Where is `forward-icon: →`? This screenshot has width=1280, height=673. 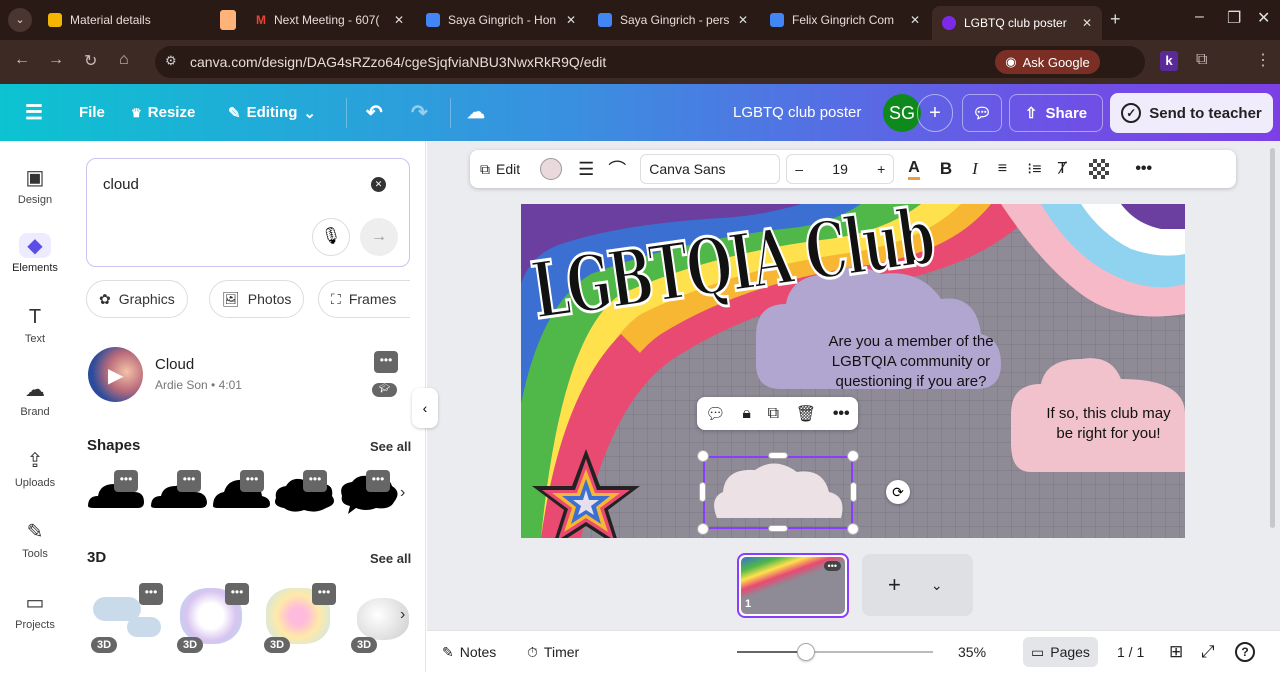
forward-icon: → is located at coordinates (56, 60).